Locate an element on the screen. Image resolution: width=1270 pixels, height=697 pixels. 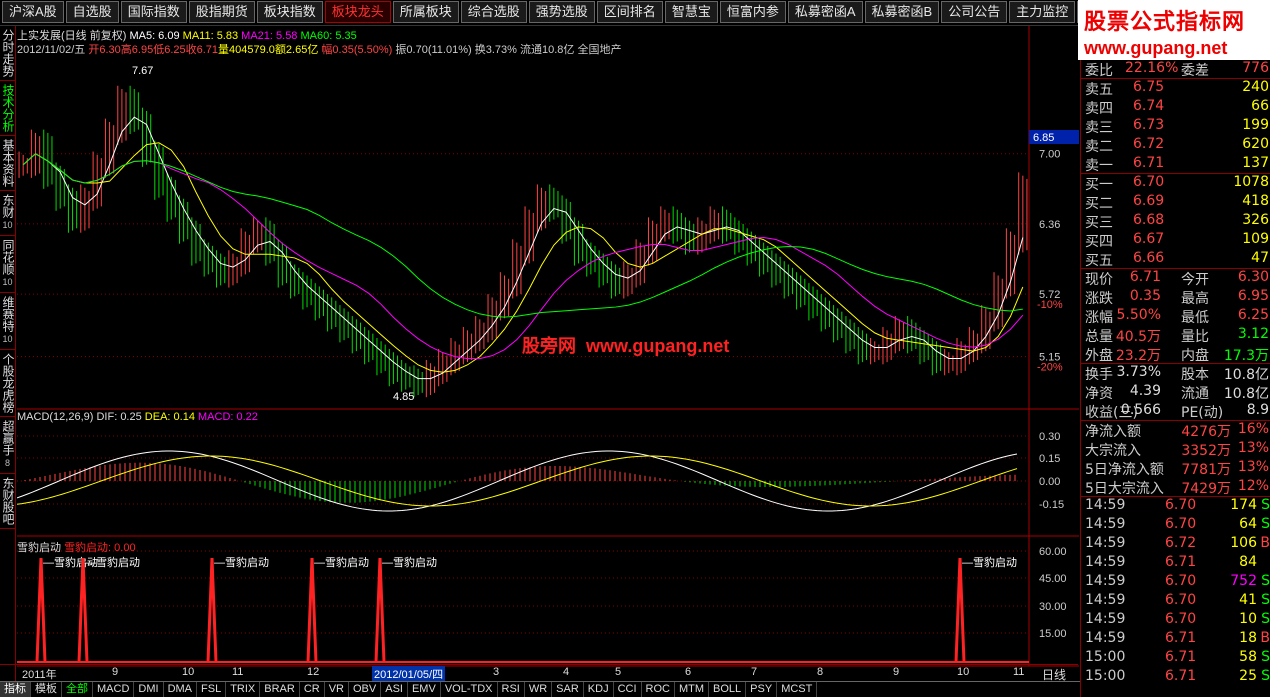
indicator-tab-13: EMV is located at coordinates (424, 689).